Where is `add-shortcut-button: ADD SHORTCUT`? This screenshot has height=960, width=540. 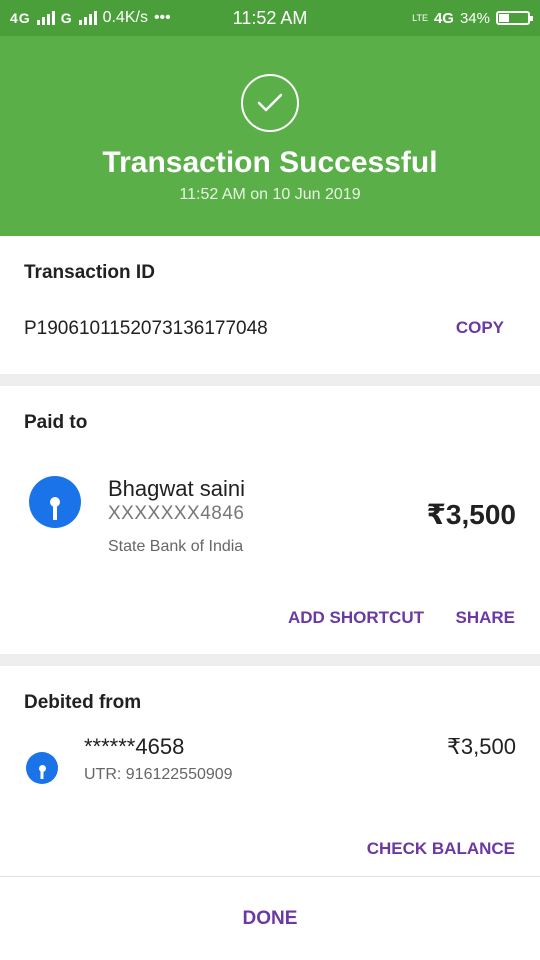 add-shortcut-button: ADD SHORTCUT is located at coordinates (356, 618).